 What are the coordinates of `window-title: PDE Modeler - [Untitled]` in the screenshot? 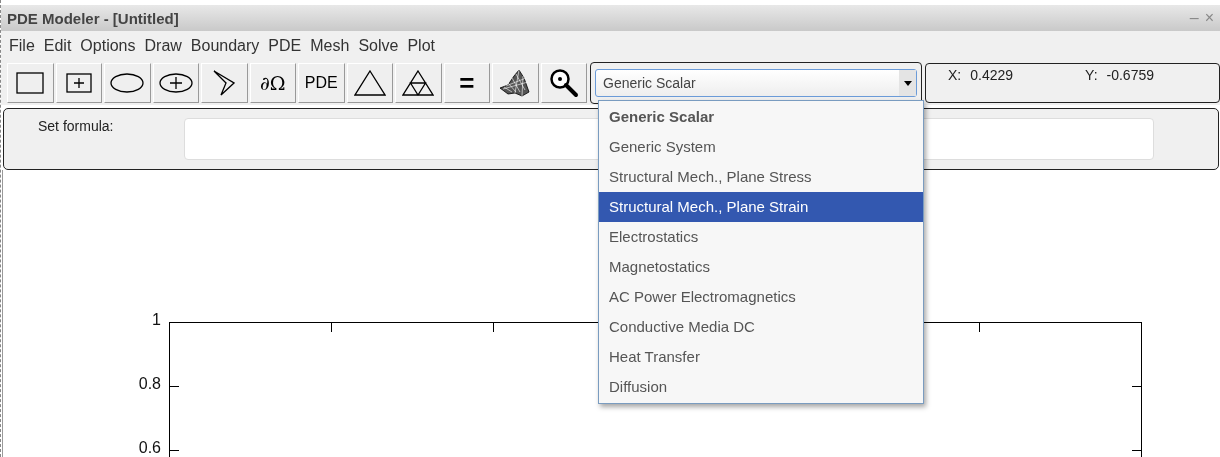 It's located at (93, 18).